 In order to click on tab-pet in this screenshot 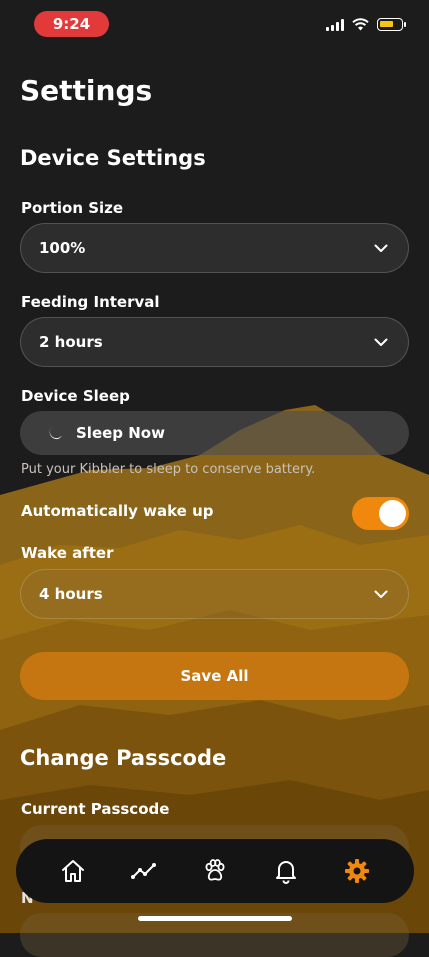, I will do `click(215, 871)`.